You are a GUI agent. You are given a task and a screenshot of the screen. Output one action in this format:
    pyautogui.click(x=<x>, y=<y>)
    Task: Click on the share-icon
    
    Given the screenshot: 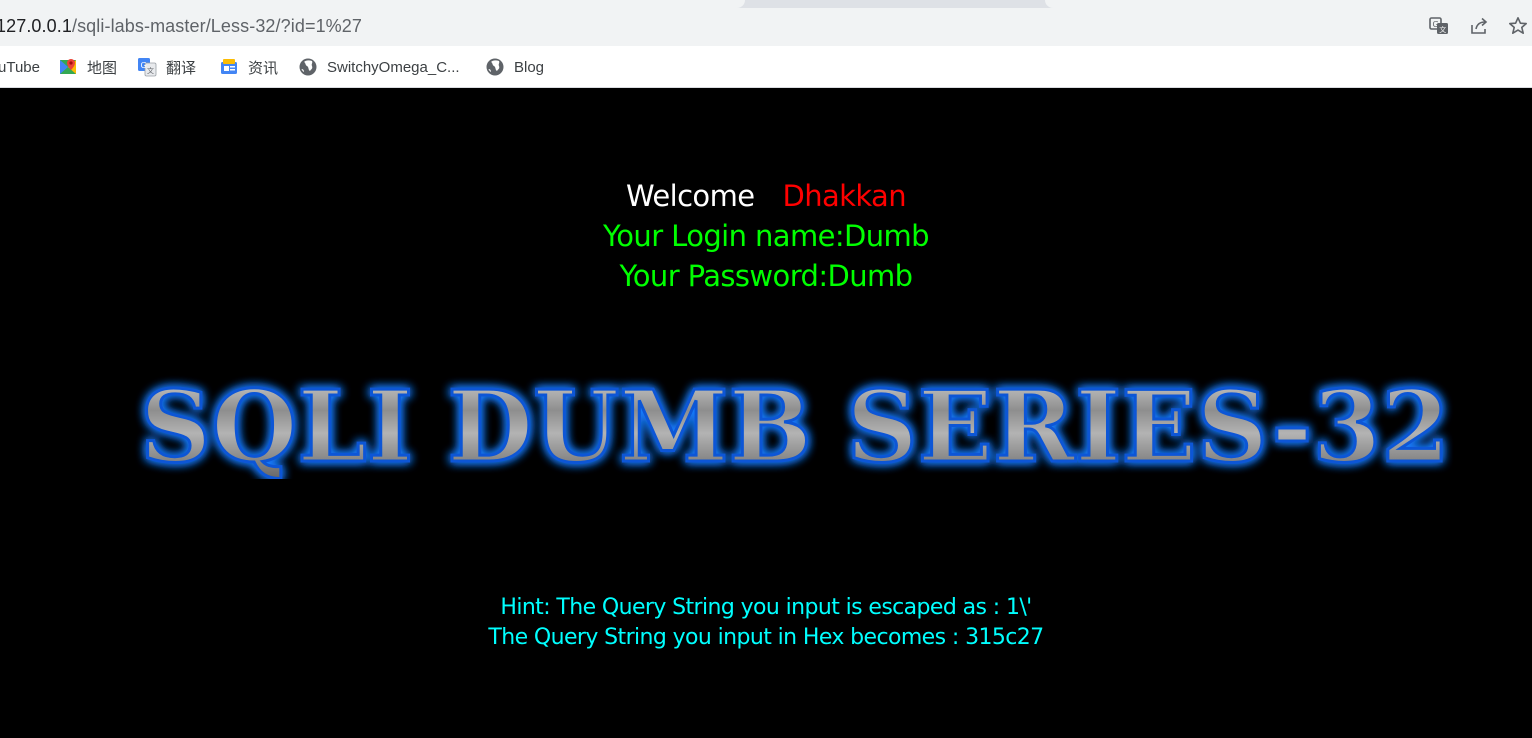 What is the action you would take?
    pyautogui.click(x=1479, y=26)
    